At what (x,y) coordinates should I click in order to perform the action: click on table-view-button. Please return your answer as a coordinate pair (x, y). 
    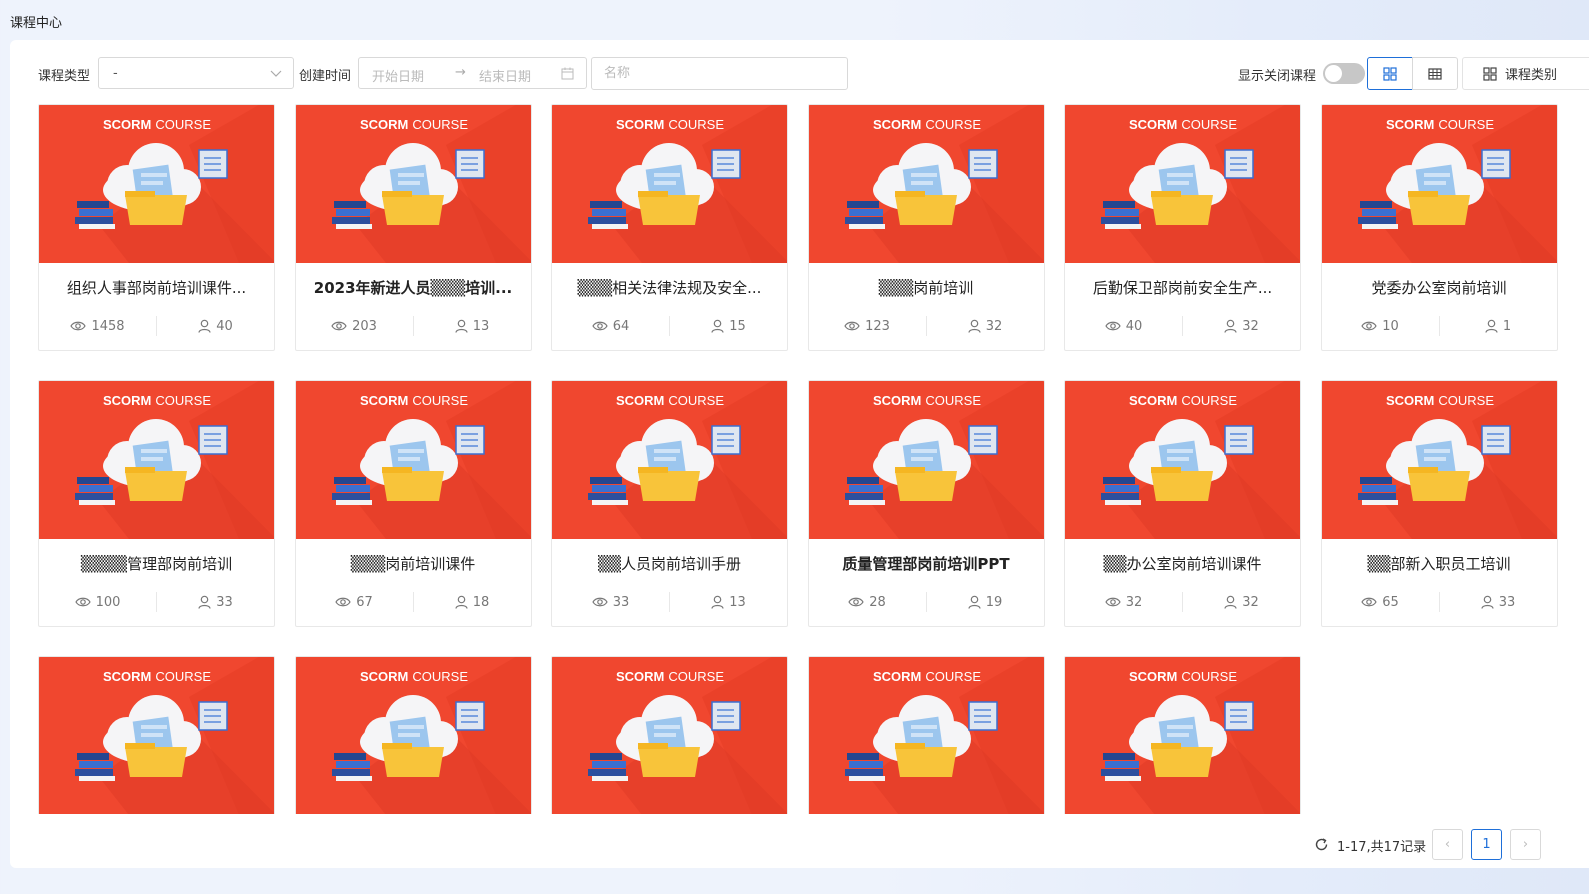
    Looking at the image, I should click on (1435, 73).